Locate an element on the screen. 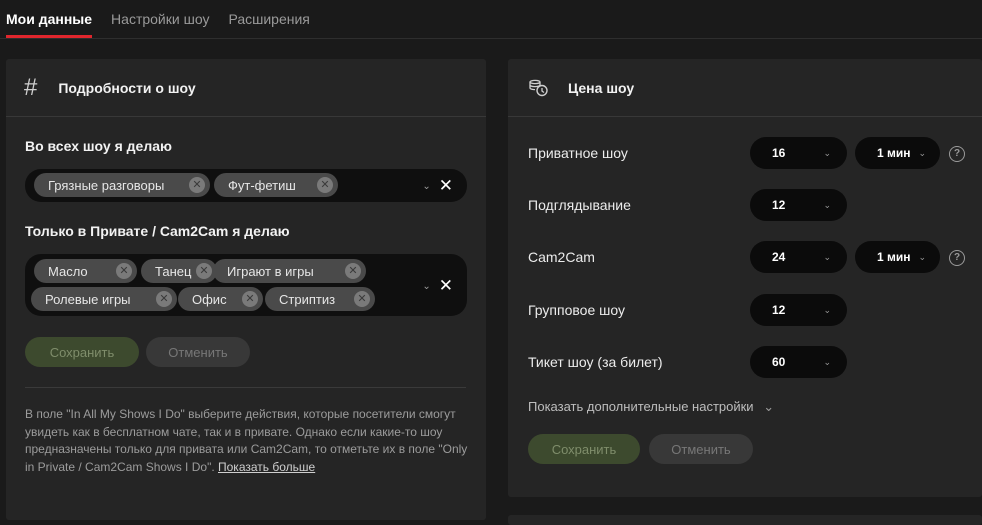 This screenshot has width=982, height=525. price-save-button: Сохранить is located at coordinates (584, 449).